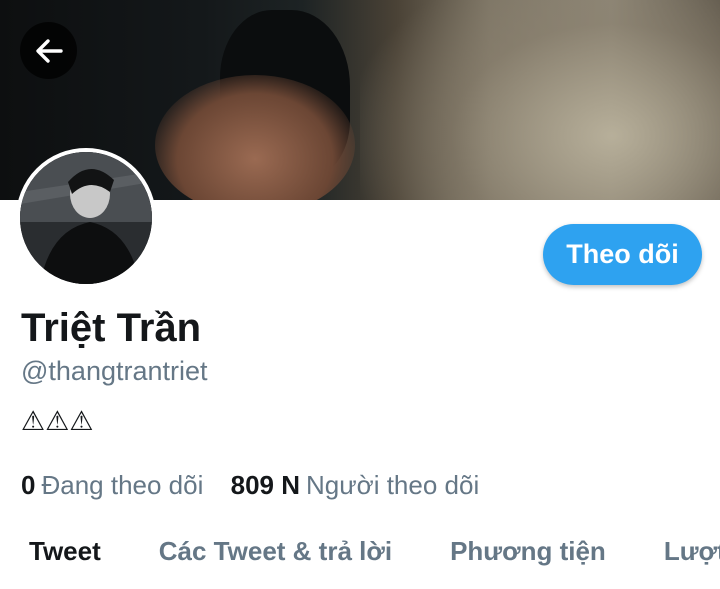 This screenshot has width=720, height=589. What do you see at coordinates (393, 485) in the screenshot?
I see `followers-label: Người theo dõi` at bounding box center [393, 485].